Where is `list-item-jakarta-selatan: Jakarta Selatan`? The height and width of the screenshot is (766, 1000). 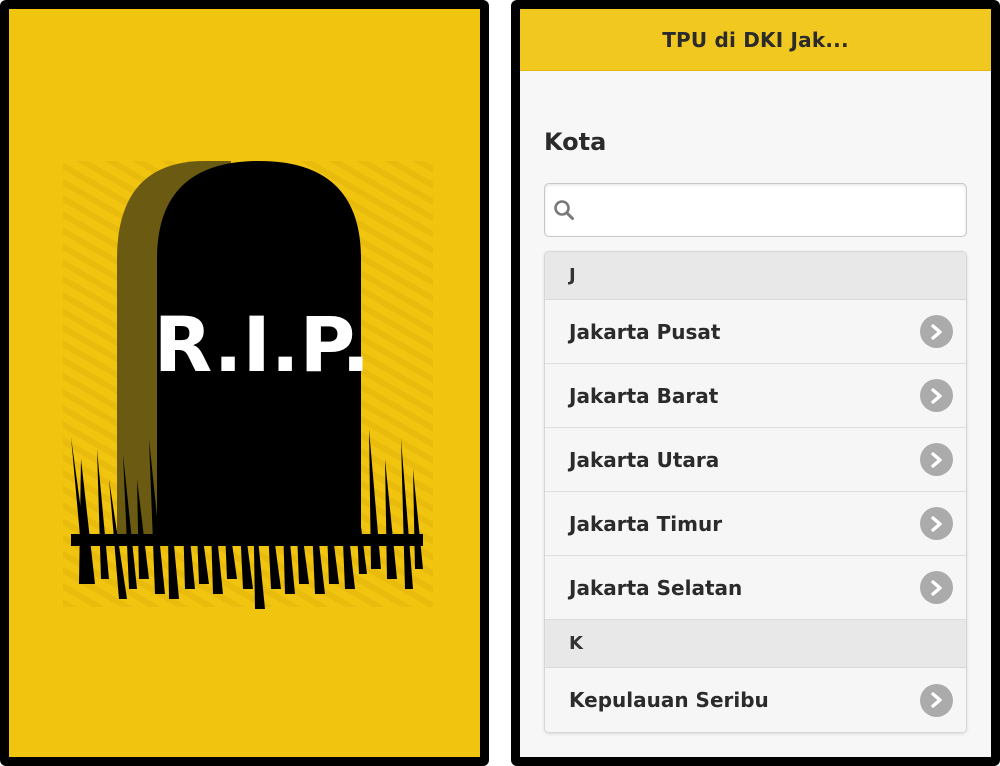 list-item-jakarta-selatan: Jakarta Selatan is located at coordinates (755, 588).